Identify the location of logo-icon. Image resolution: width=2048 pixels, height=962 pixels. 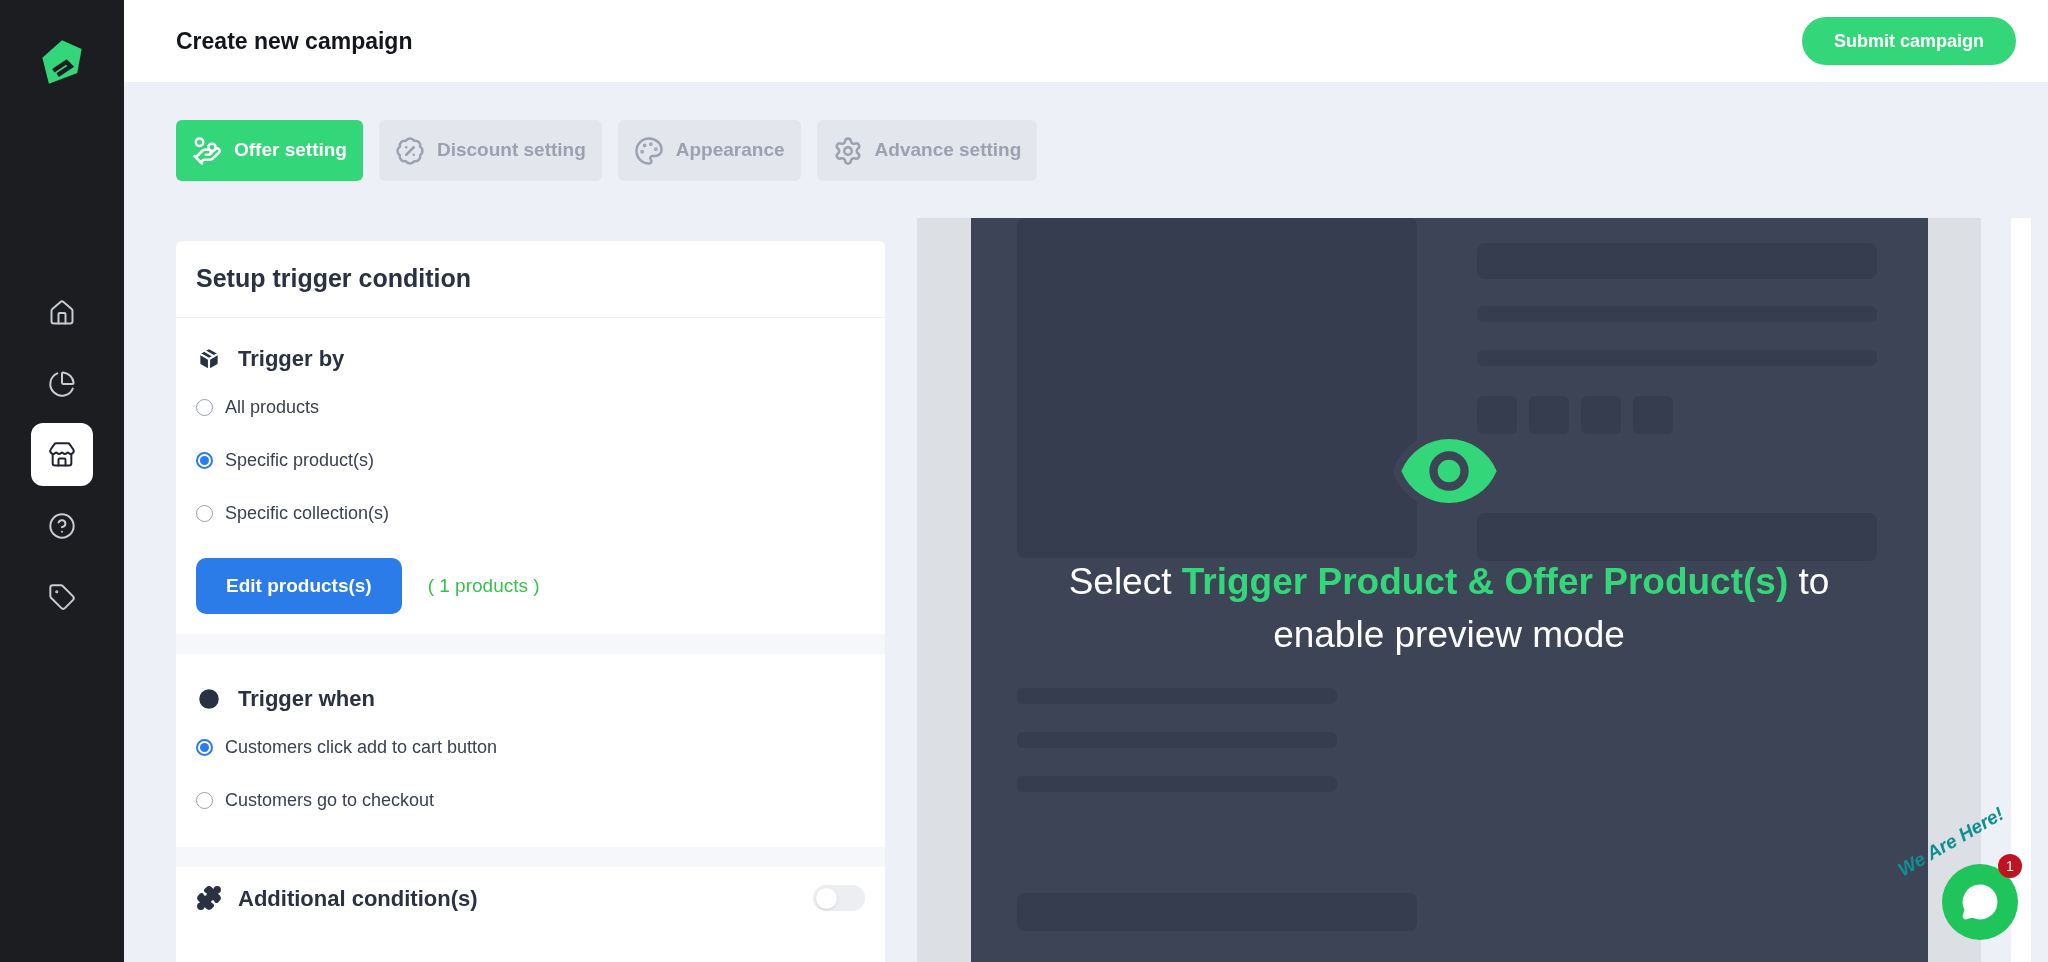
(62, 62).